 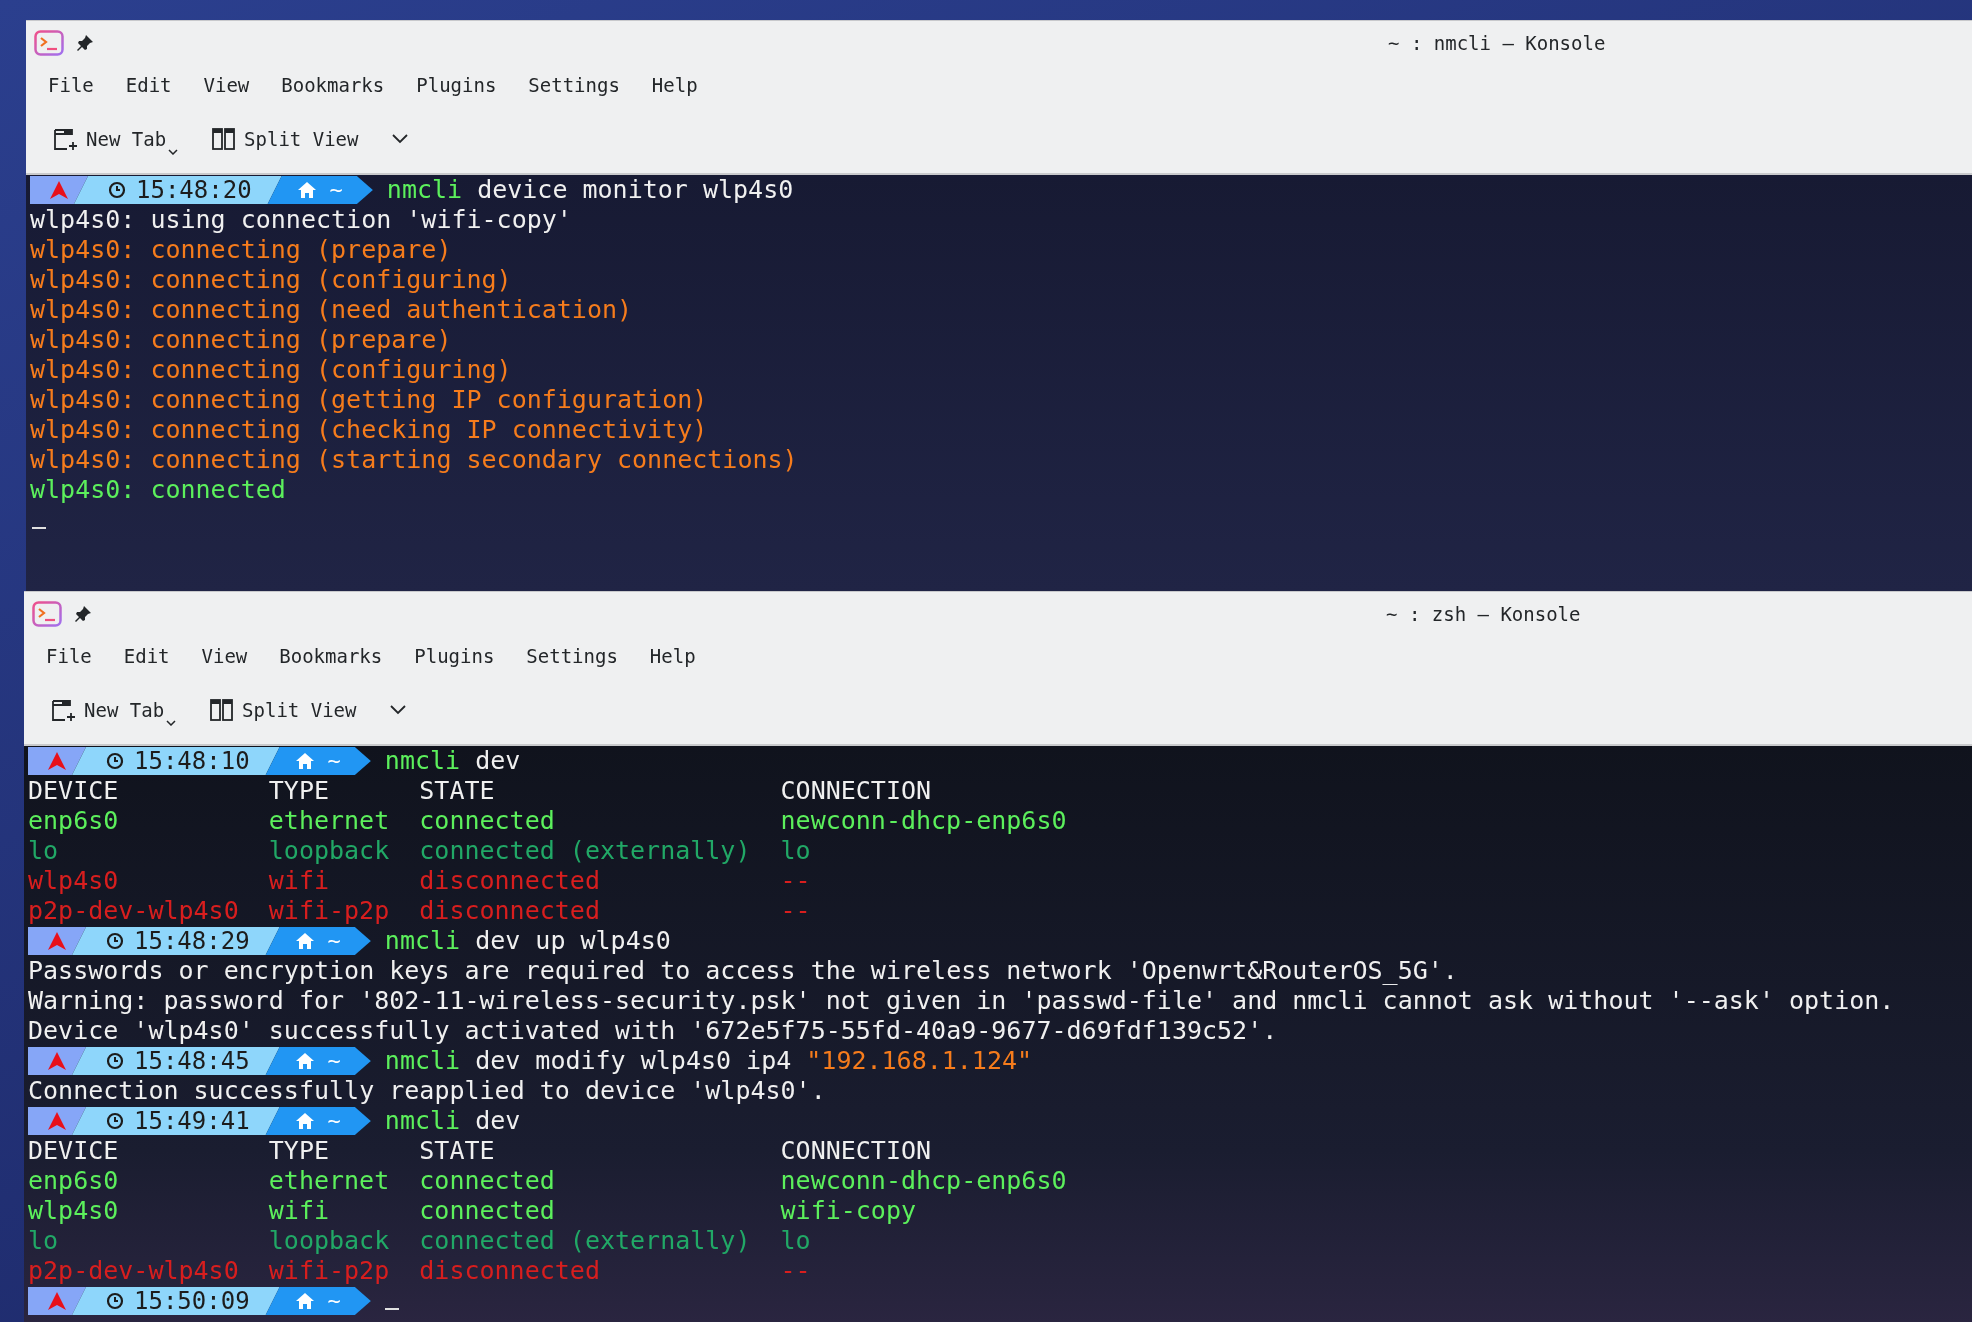 What do you see at coordinates (427, 1091) in the screenshot?
I see `output-text: Connection successfully reapplied to device 'wlp4s0'.` at bounding box center [427, 1091].